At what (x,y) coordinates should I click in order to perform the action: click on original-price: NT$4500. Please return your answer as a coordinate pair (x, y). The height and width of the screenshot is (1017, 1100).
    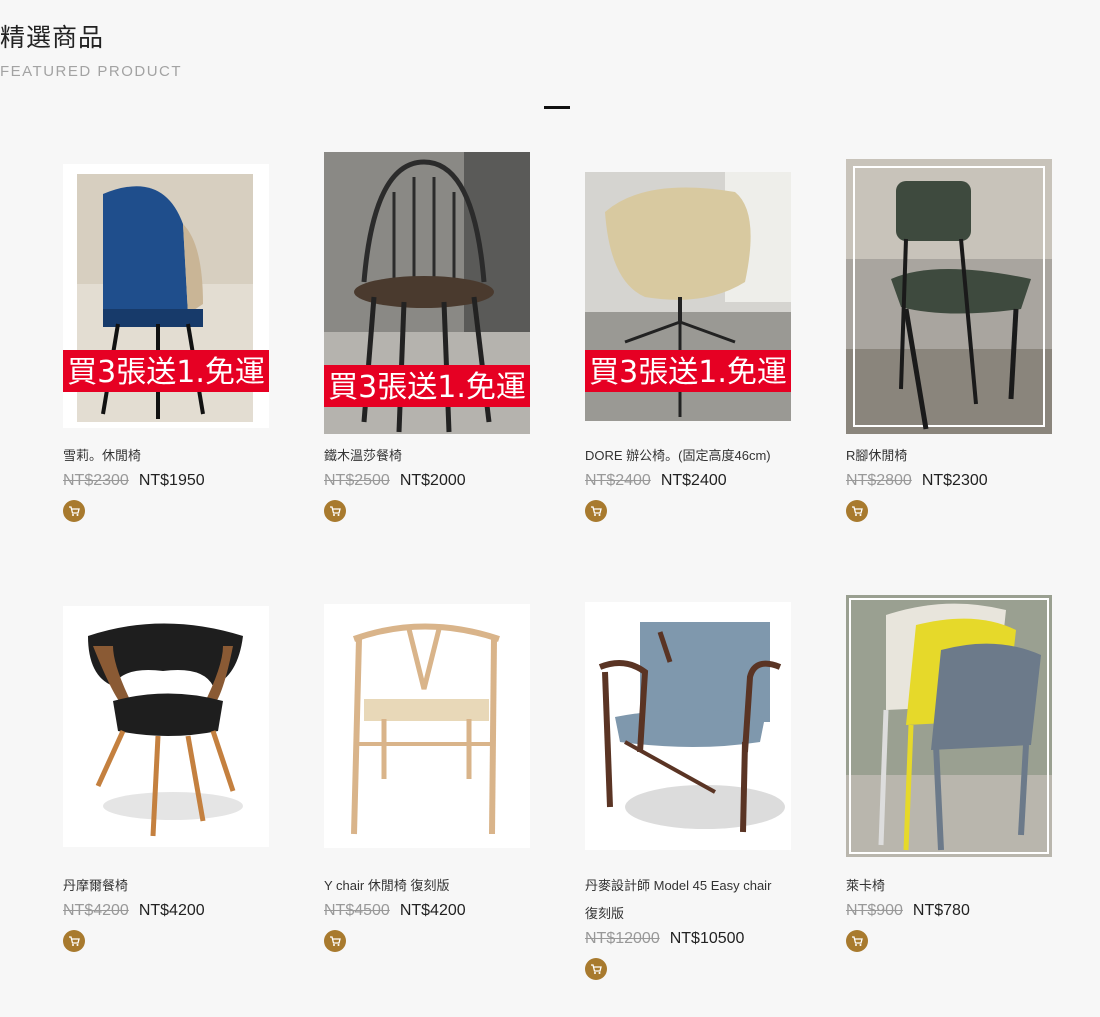
    Looking at the image, I should click on (357, 910).